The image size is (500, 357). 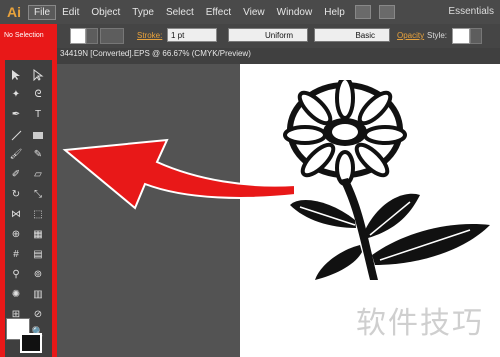 What do you see at coordinates (334, 12) in the screenshot?
I see `menu-help: Help` at bounding box center [334, 12].